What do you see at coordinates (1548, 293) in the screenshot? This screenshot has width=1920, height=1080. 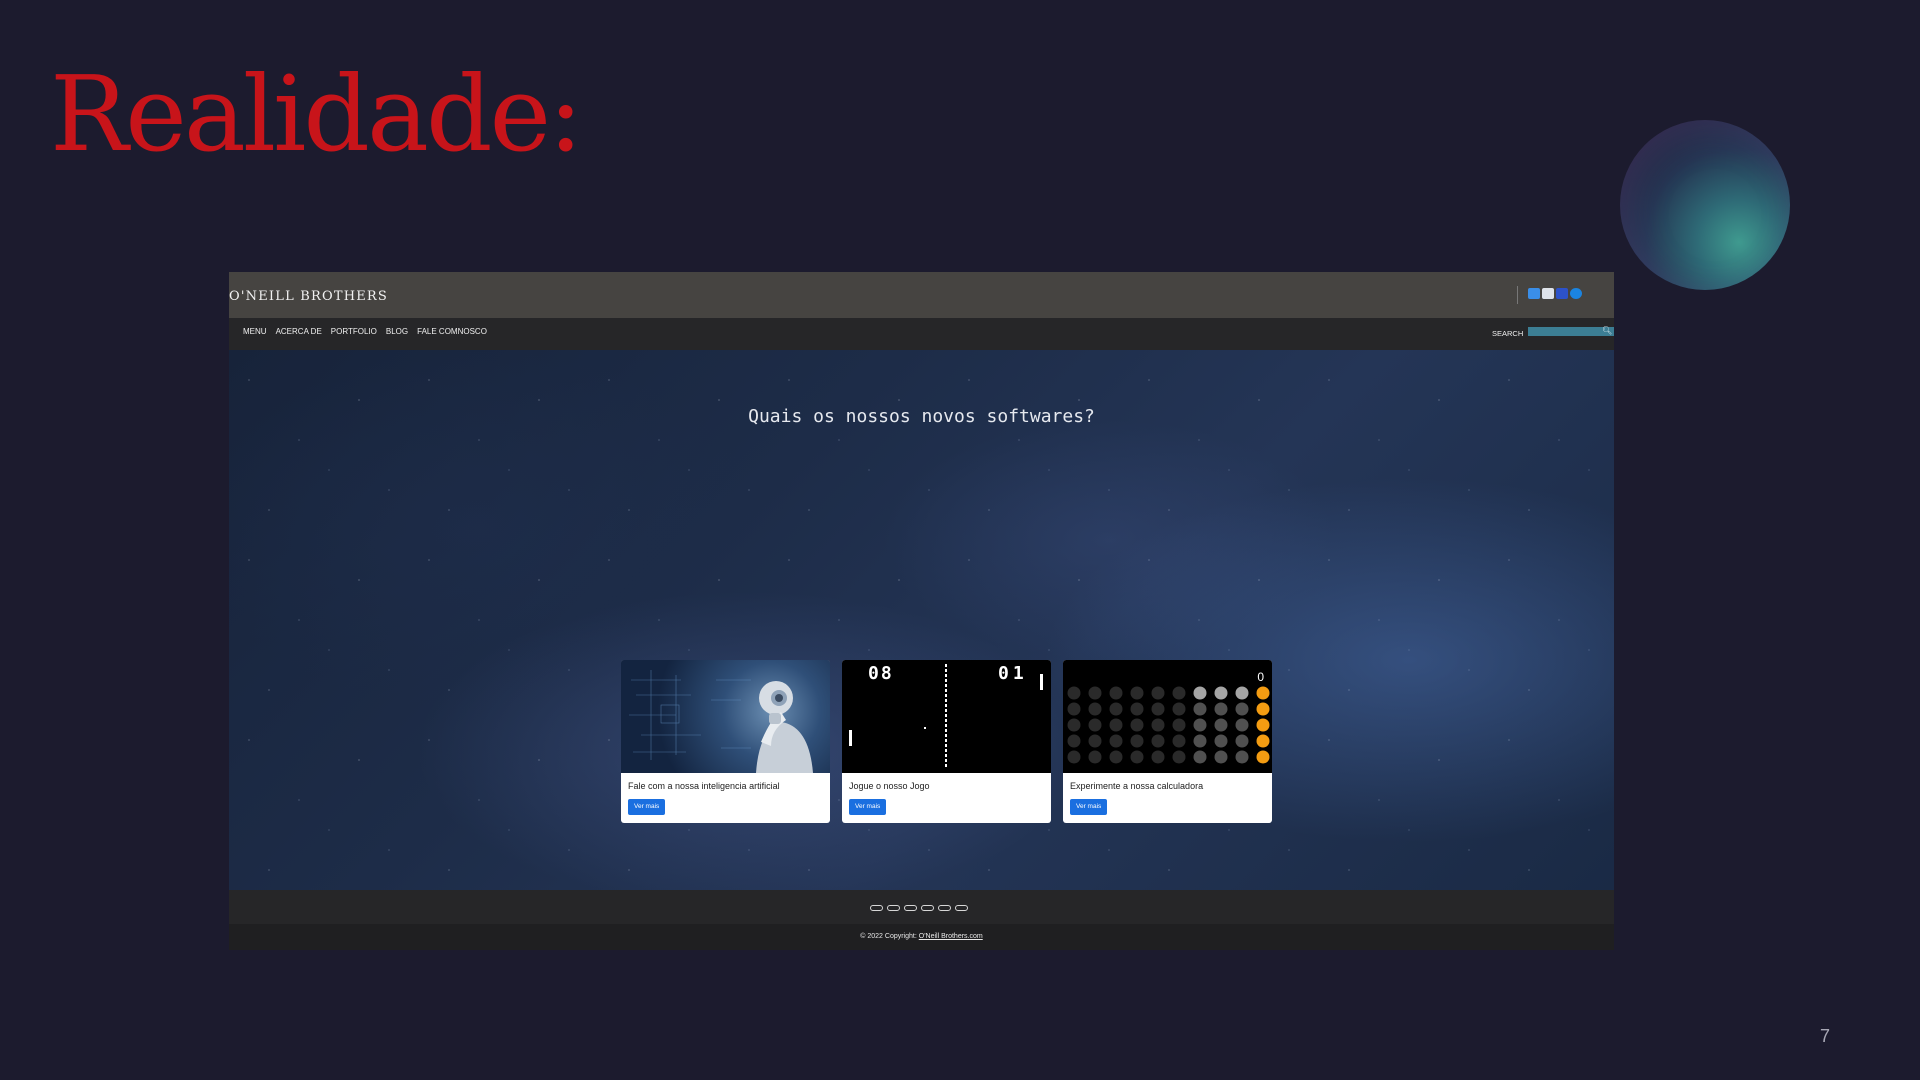 I see `mail-icon` at bounding box center [1548, 293].